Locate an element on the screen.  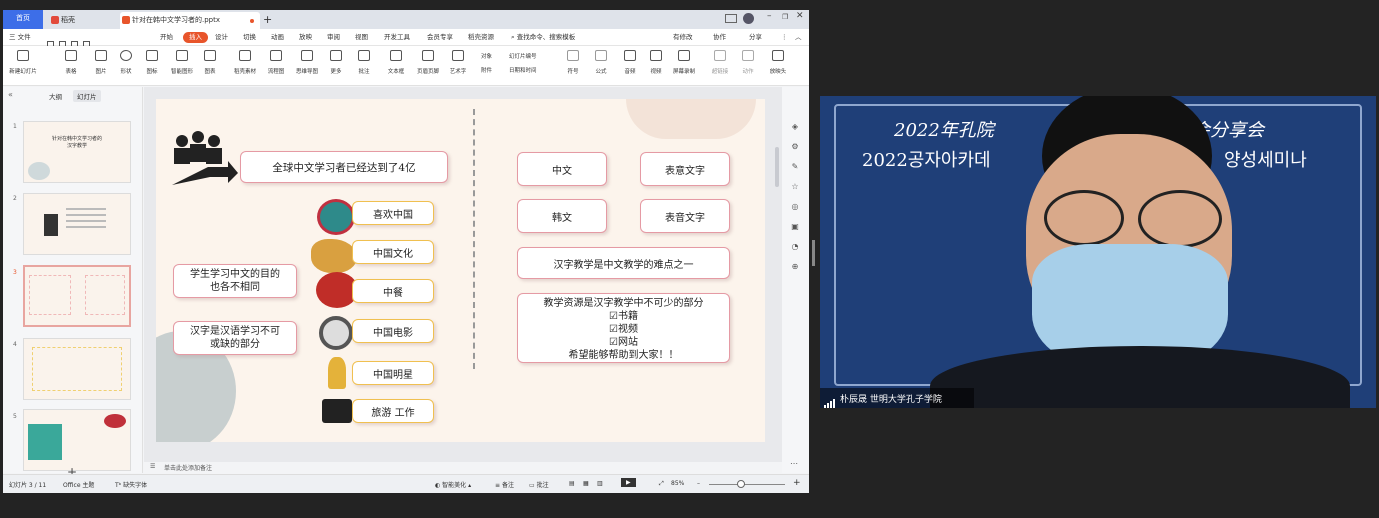
wordart-button: 艺术字 is located at coordinates (458, 62).